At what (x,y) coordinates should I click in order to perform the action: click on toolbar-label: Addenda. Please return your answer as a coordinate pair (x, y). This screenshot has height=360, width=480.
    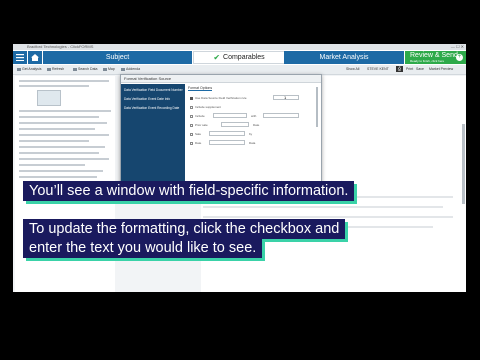
    Looking at the image, I should click on (133, 69).